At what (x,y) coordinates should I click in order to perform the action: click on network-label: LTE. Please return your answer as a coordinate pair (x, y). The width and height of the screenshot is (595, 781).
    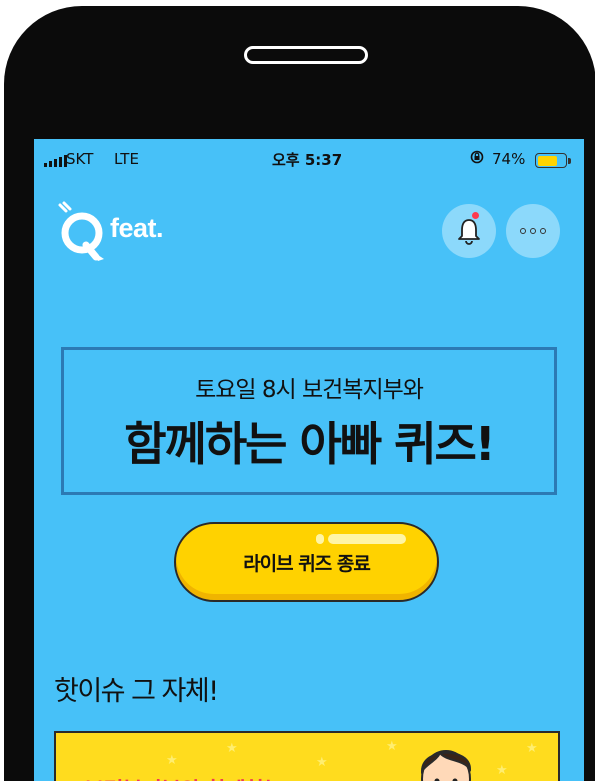
    Looking at the image, I should click on (126, 159).